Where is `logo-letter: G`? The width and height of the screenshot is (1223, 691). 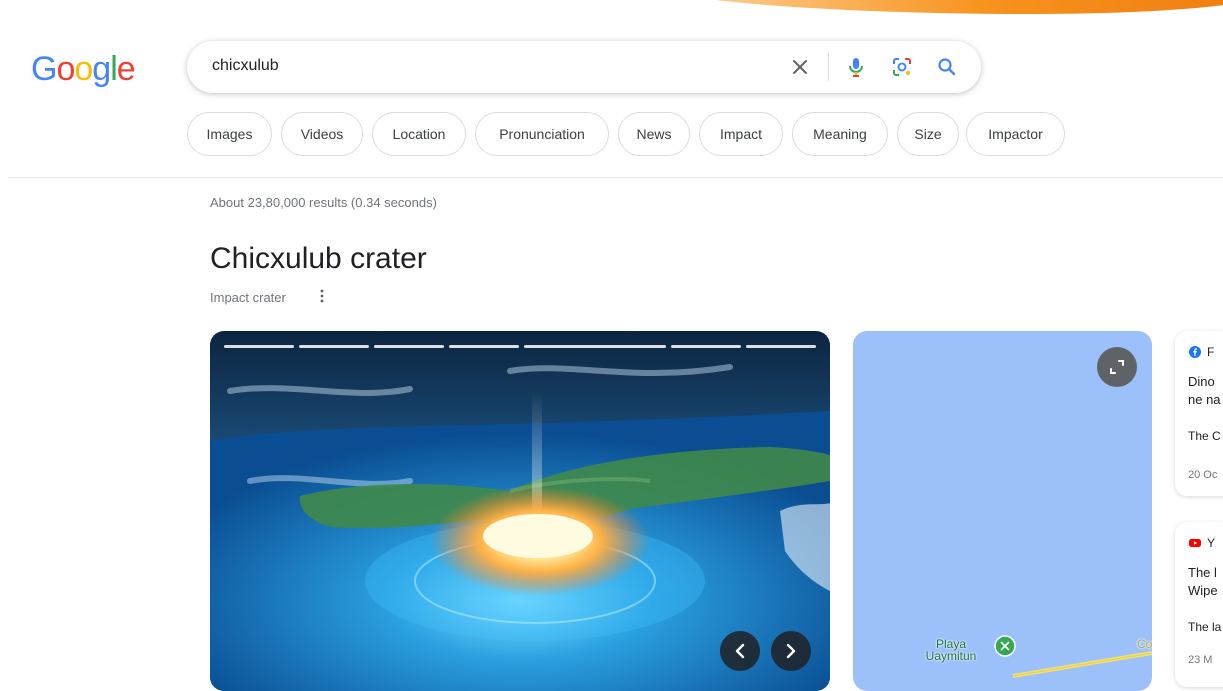 logo-letter: G is located at coordinates (44, 69).